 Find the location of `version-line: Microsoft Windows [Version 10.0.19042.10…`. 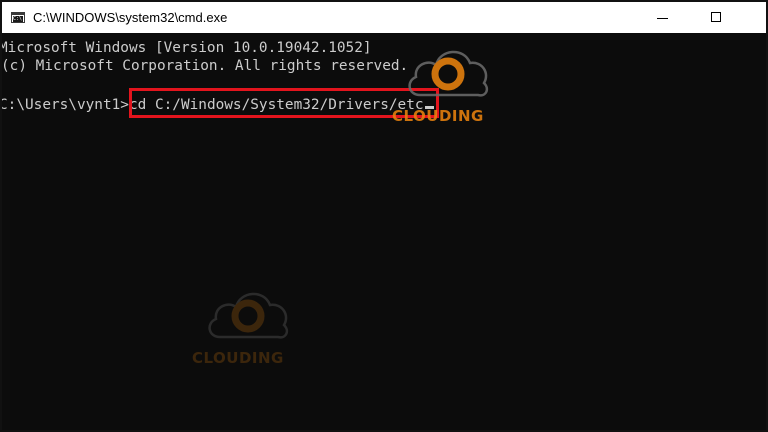

version-line: Microsoft Windows [Version 10.0.19042.10… is located at coordinates (186, 48).